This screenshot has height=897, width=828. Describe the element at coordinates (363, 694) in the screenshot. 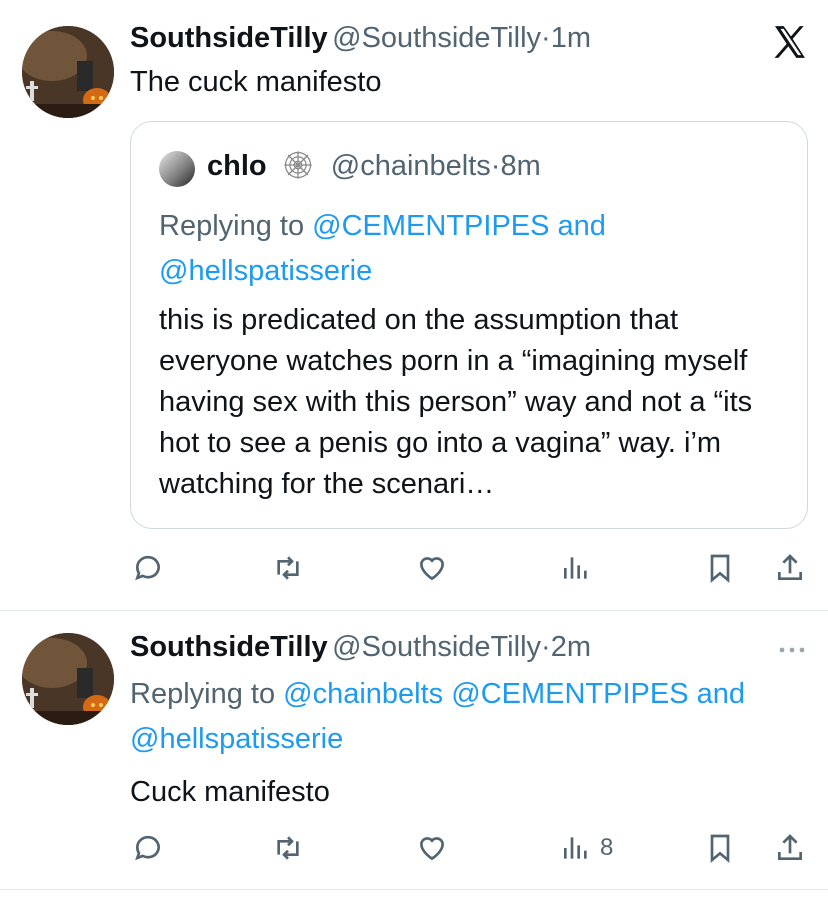

I see `mention-link: @chainbelts` at that location.